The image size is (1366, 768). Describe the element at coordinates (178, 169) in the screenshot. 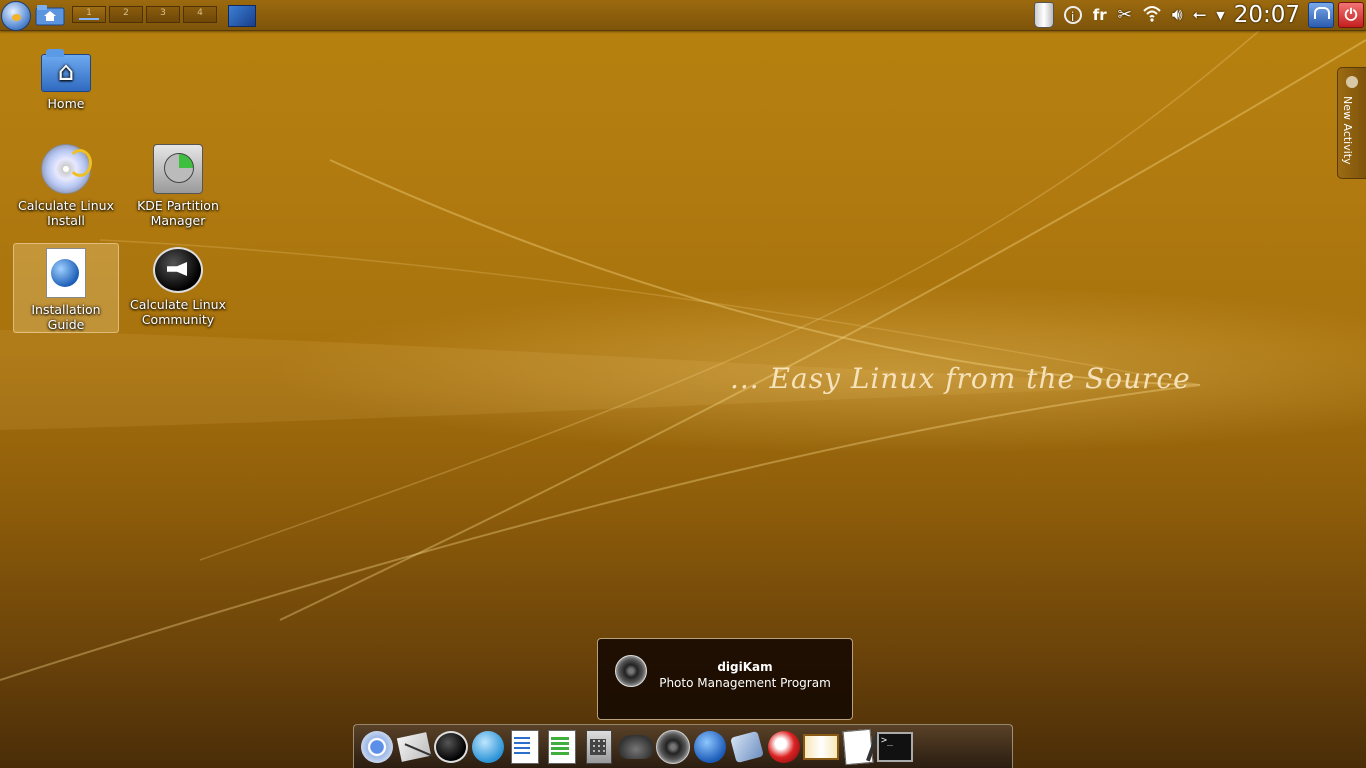

I see `hard-disk-icon` at that location.